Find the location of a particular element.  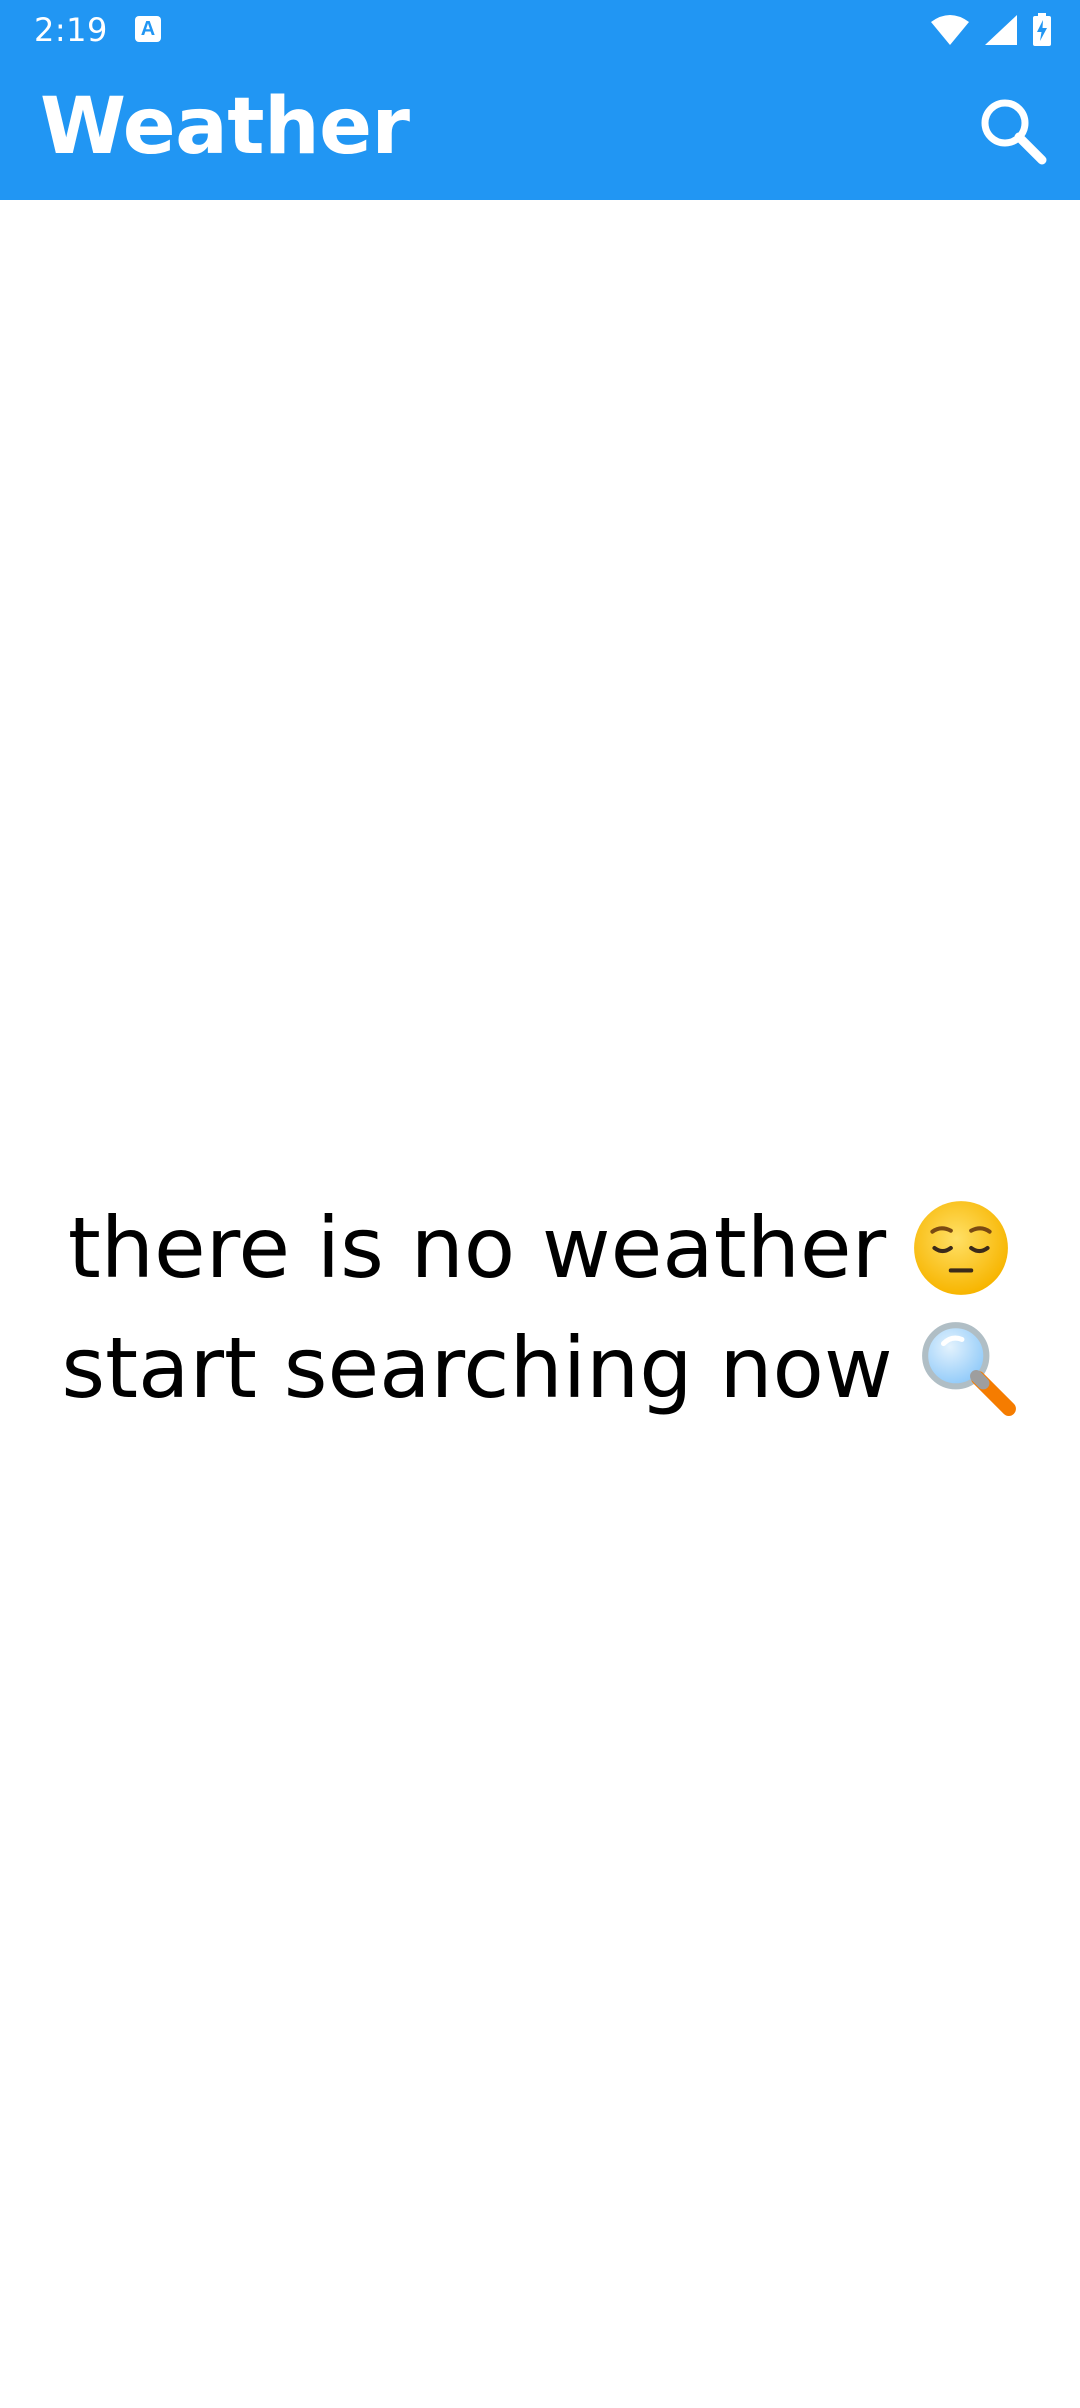

status-icons is located at coordinates (991, 30).